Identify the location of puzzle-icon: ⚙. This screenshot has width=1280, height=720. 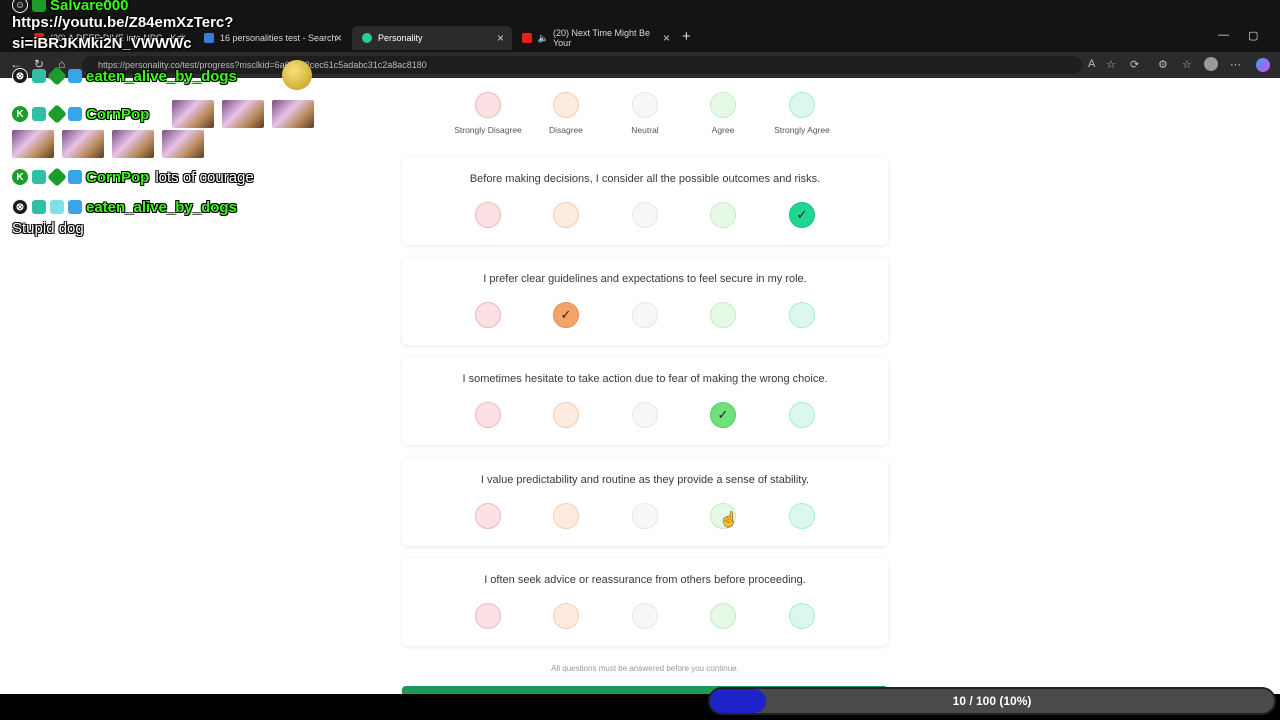
(1163, 64).